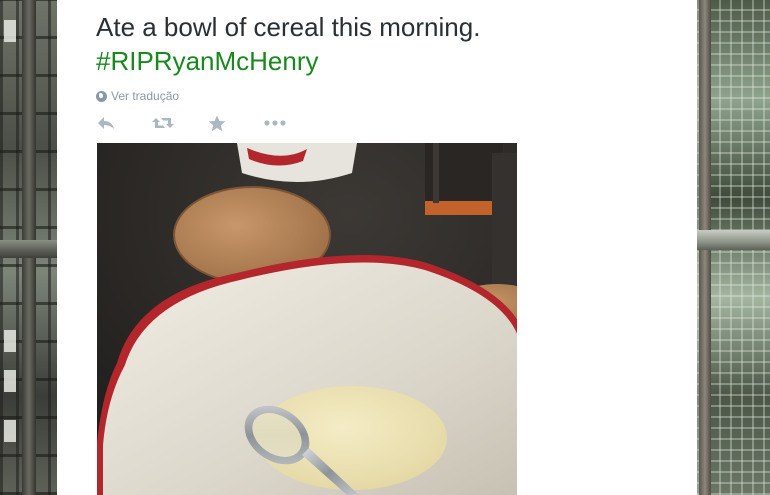  What do you see at coordinates (376, 61) in the screenshot?
I see `hashtag-link: #RIPRyanMcHenry` at bounding box center [376, 61].